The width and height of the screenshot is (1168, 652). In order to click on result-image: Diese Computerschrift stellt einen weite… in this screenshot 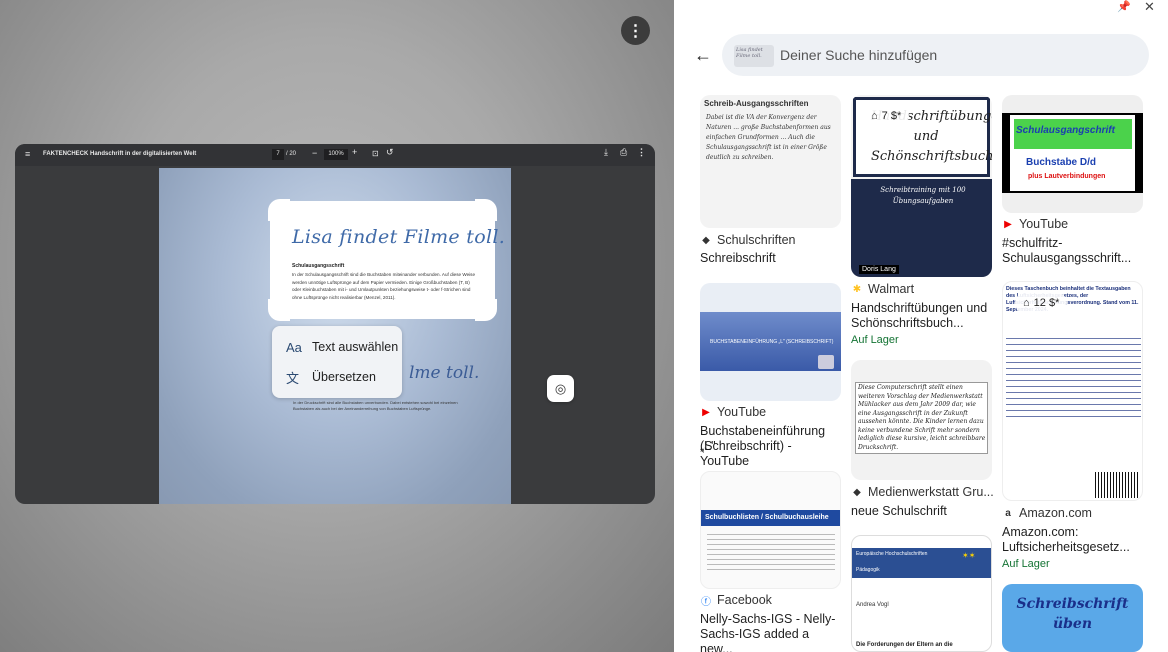, I will do `click(921, 420)`.